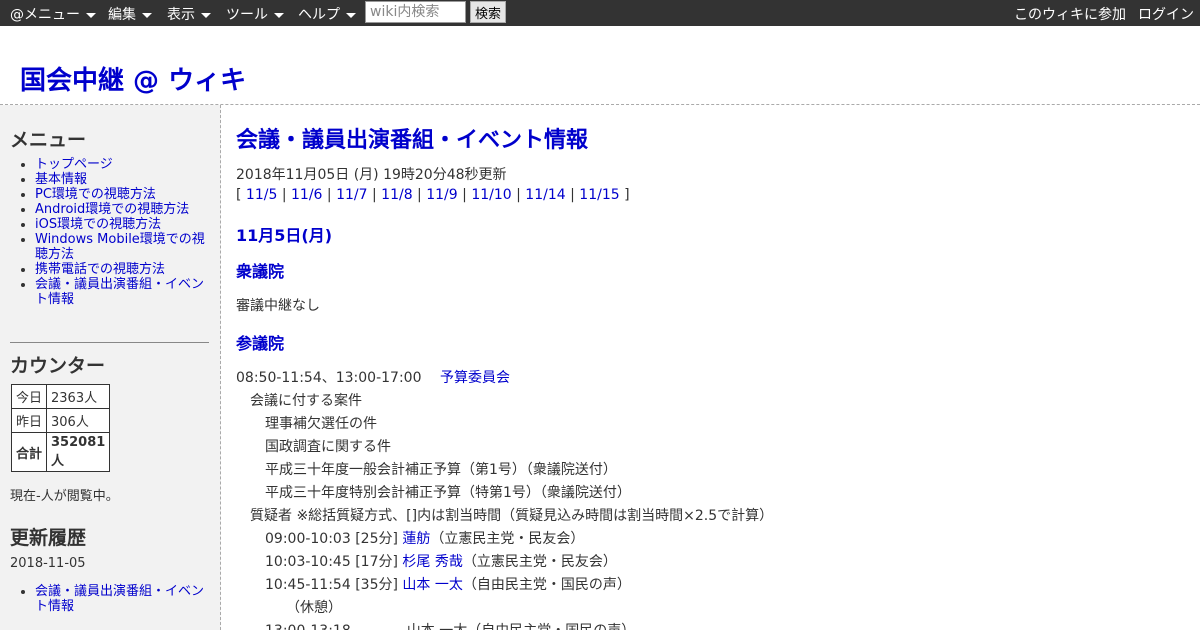  I want to click on sidebar-link: 会議・議員出演番組・イベント情報, so click(119, 292).